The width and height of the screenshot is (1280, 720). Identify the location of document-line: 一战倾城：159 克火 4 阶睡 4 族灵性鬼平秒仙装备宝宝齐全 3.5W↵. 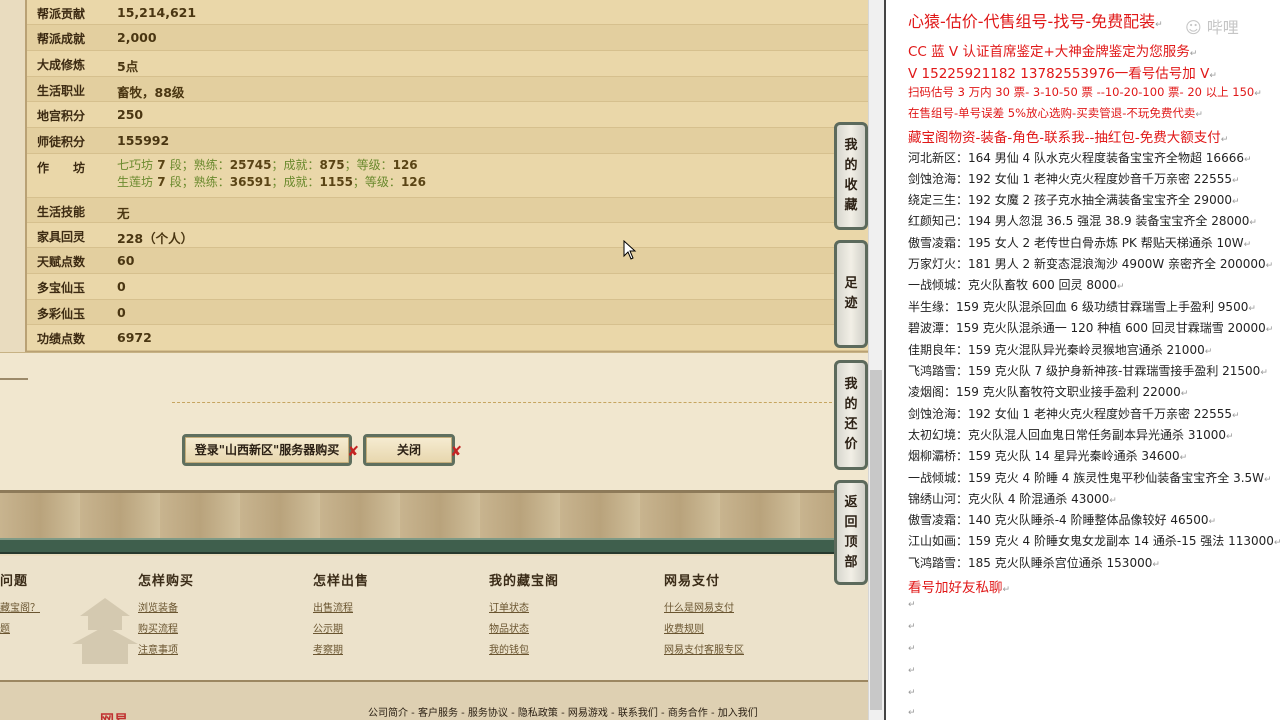
(1090, 477).